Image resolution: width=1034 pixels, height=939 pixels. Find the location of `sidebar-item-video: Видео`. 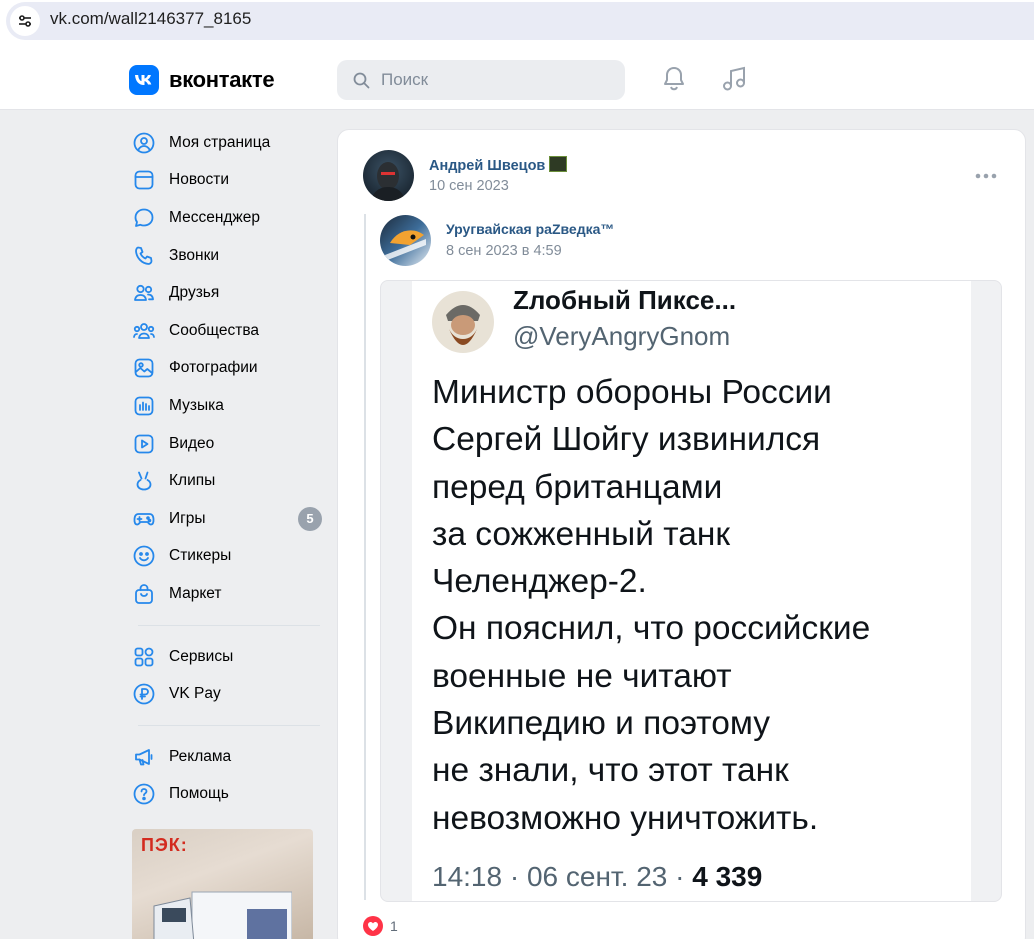

sidebar-item-video: Видео is located at coordinates (225, 444).